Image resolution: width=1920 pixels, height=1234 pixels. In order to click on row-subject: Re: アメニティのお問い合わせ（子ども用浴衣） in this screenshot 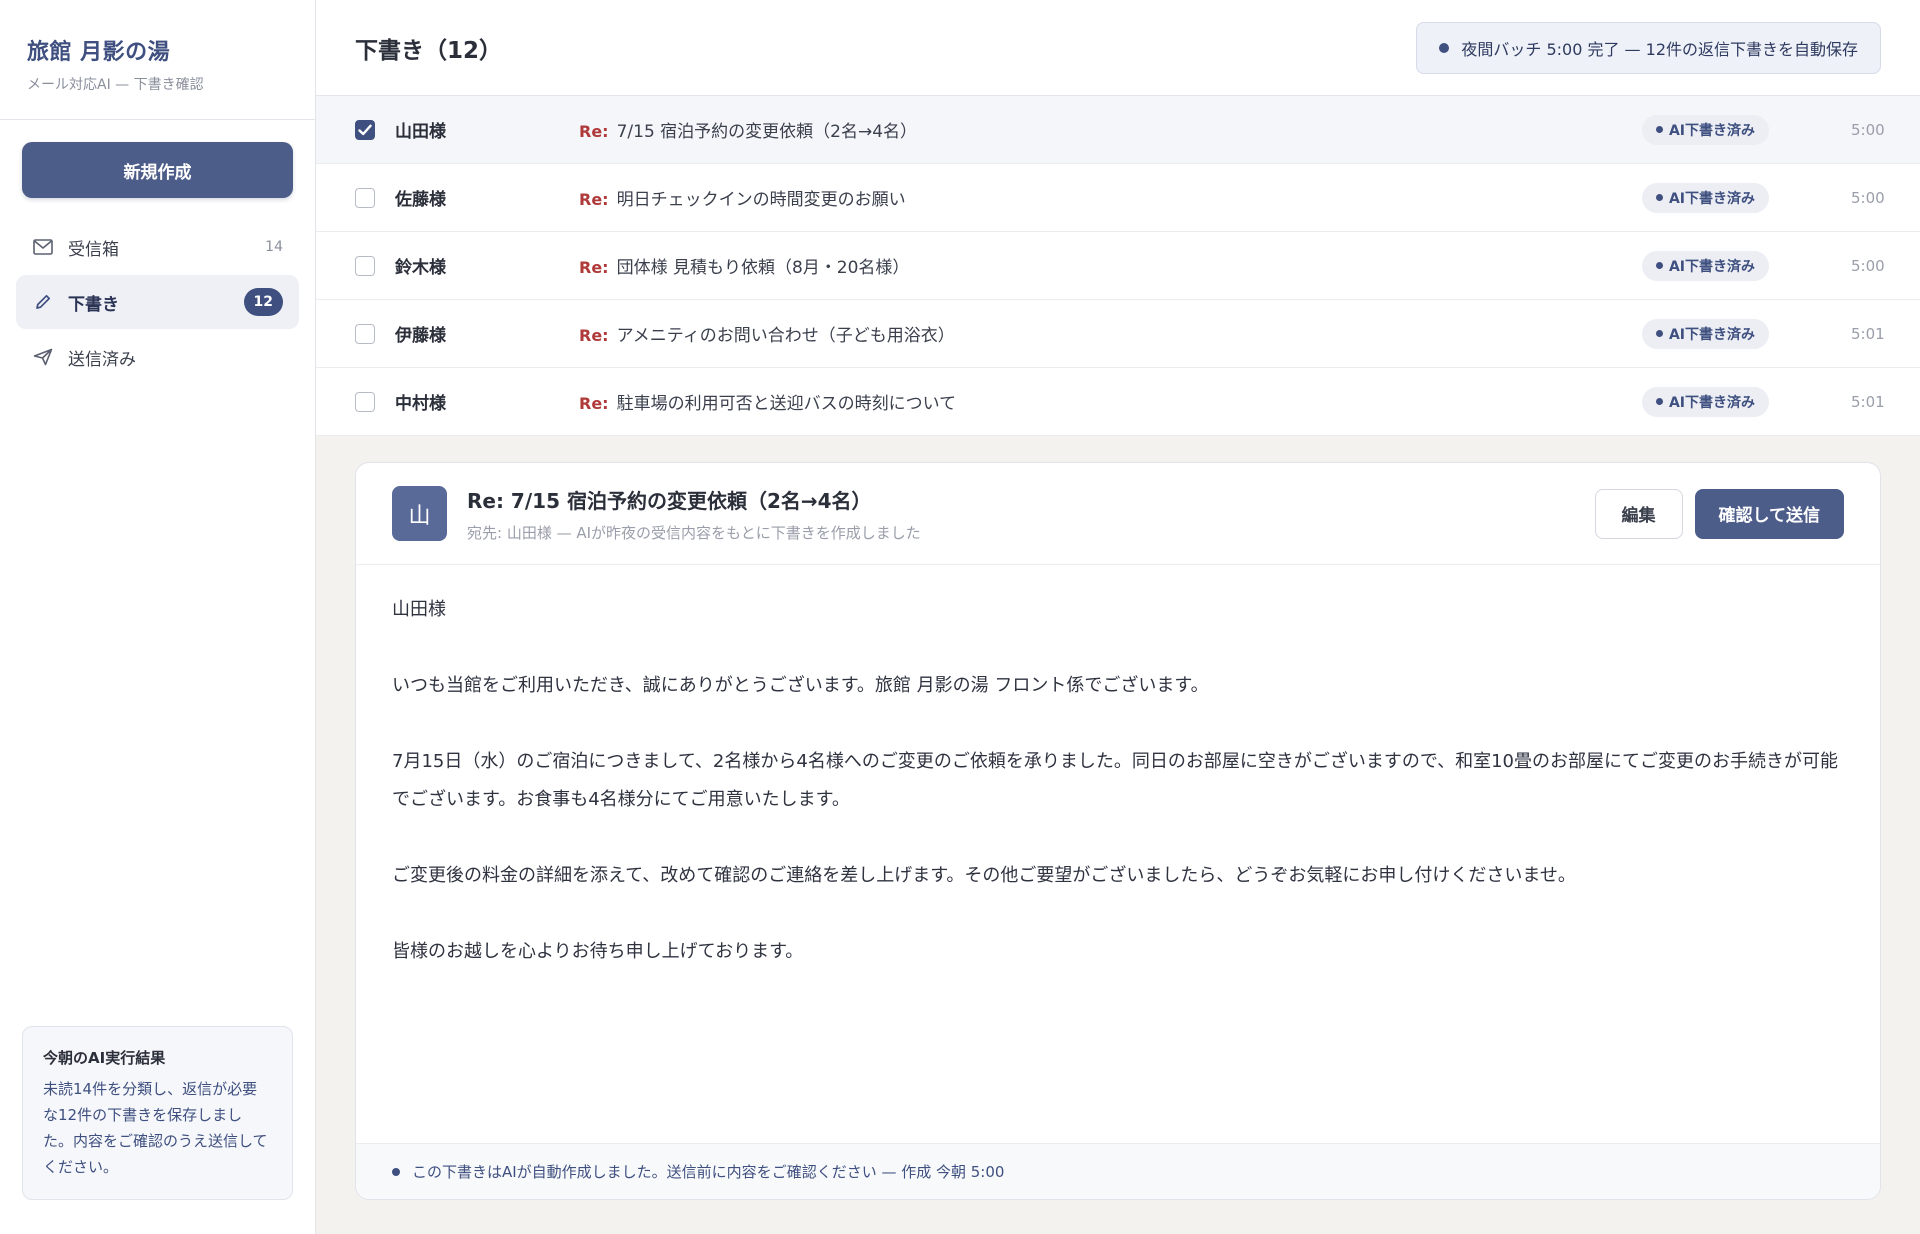, I will do `click(1110, 333)`.